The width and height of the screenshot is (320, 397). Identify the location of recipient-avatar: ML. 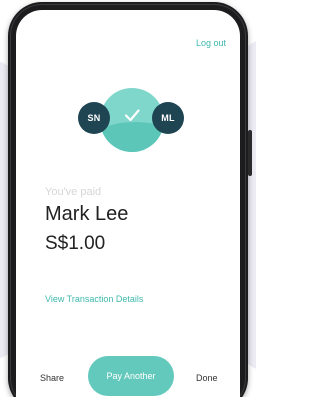
(168, 118).